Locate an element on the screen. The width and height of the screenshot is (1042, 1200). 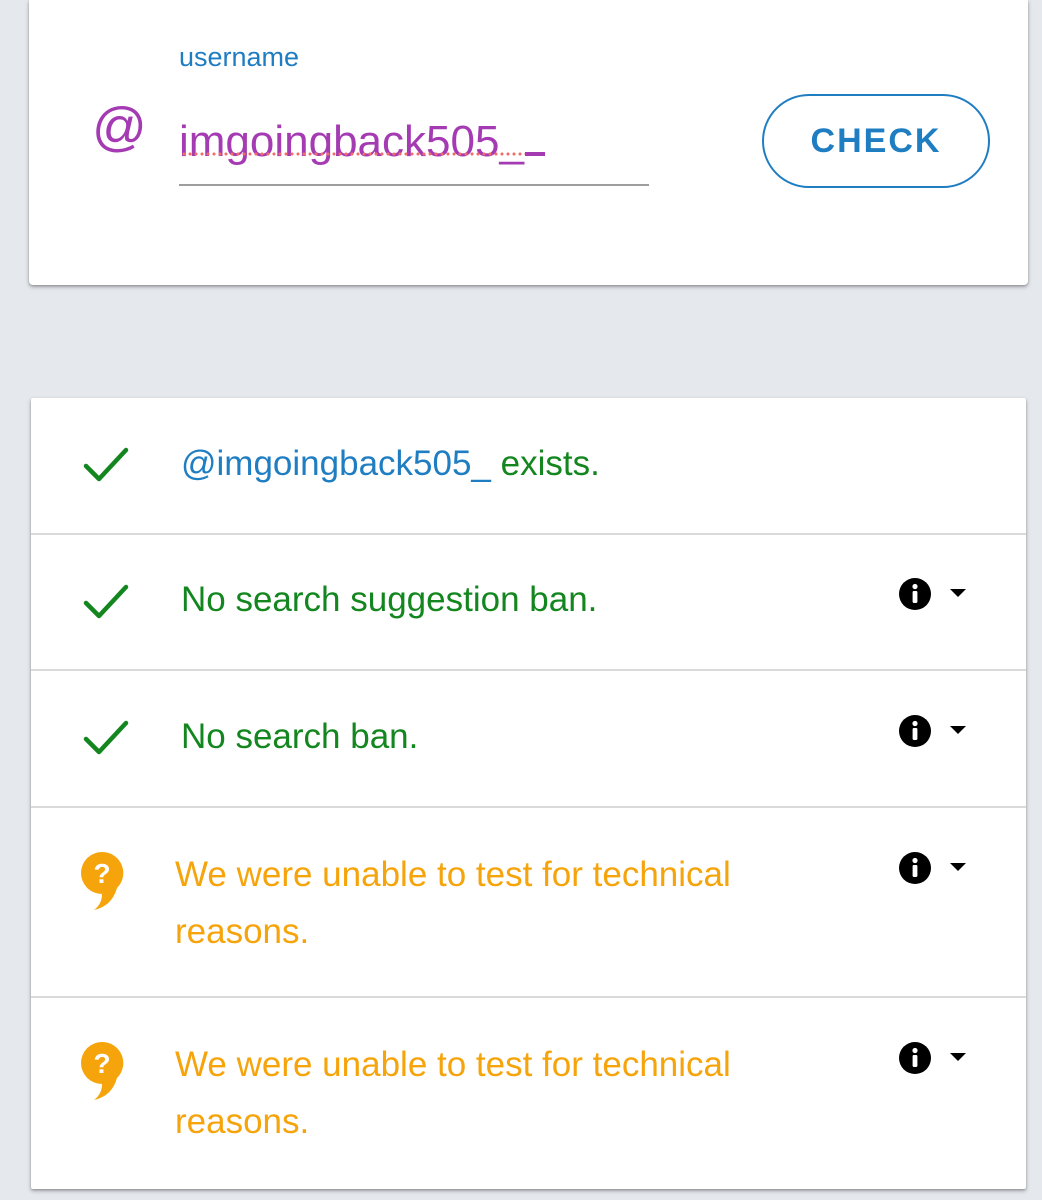
result-row-exists: @imgoingback505_ exists. is located at coordinates (528, 466).